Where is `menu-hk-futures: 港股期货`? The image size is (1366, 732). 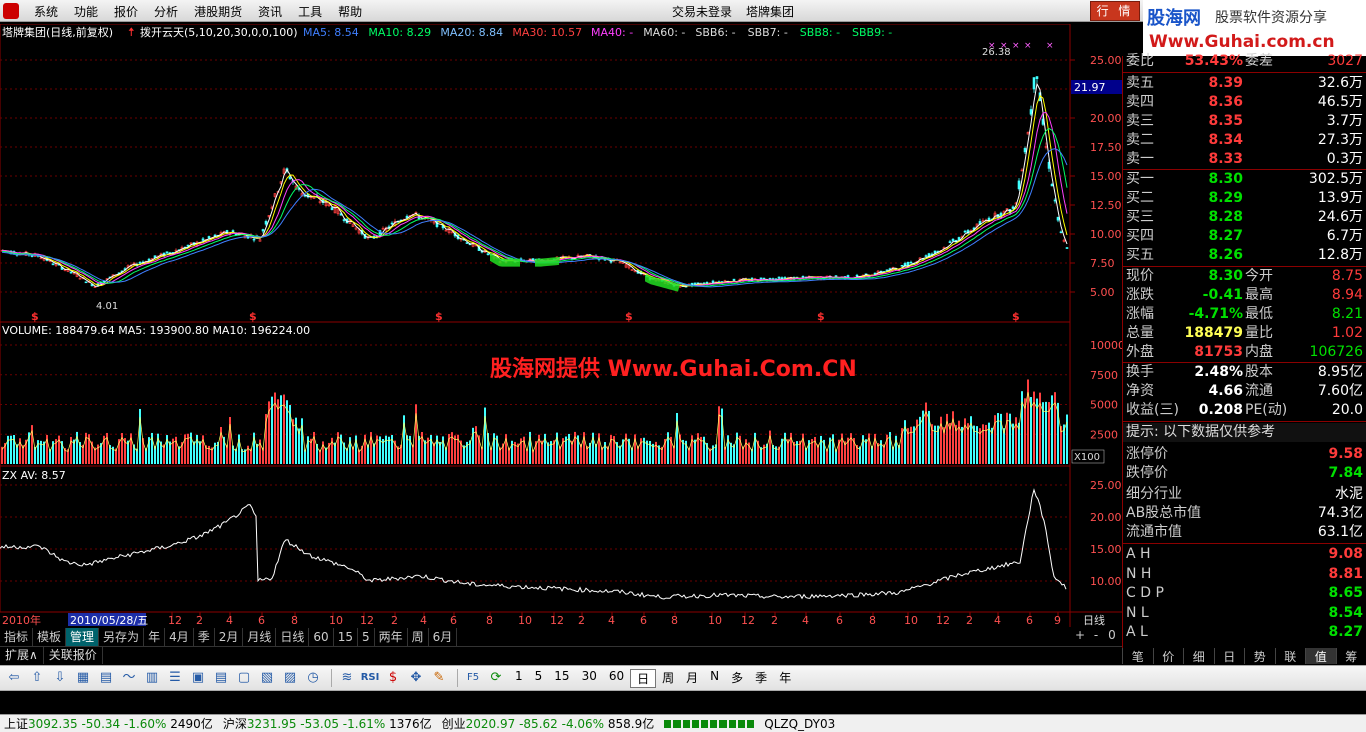
menu-hk-futures: 港股期货 is located at coordinates (218, 11).